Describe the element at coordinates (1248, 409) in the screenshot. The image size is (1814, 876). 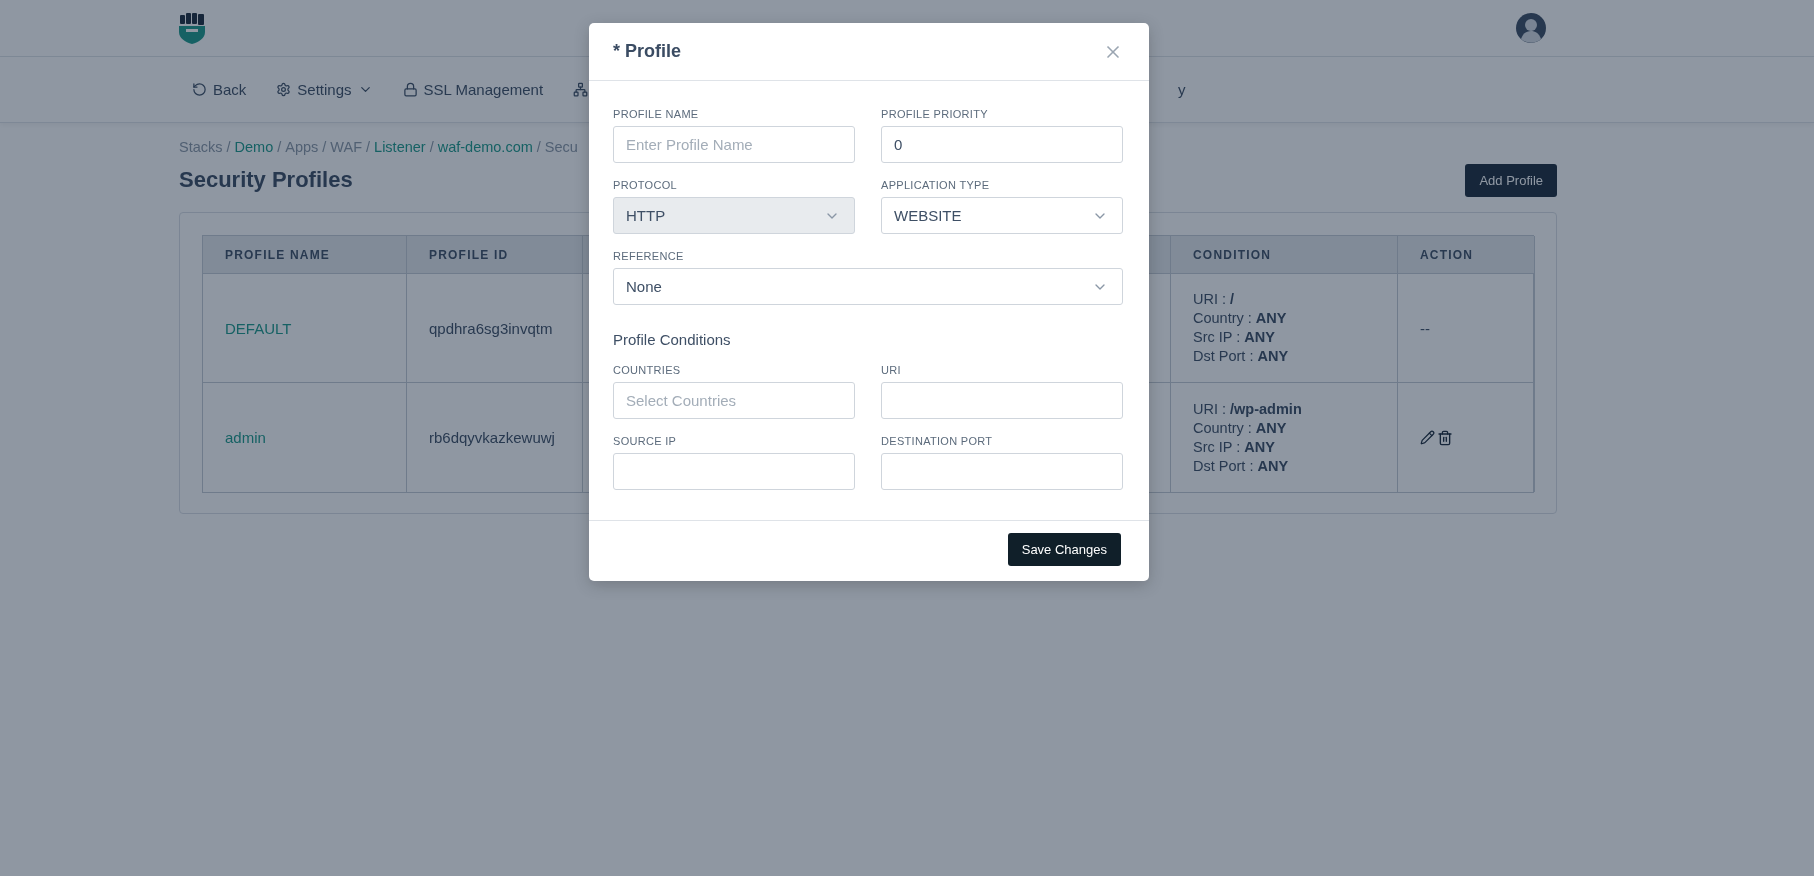
I see `condition-text: URI : /wp-admin` at that location.